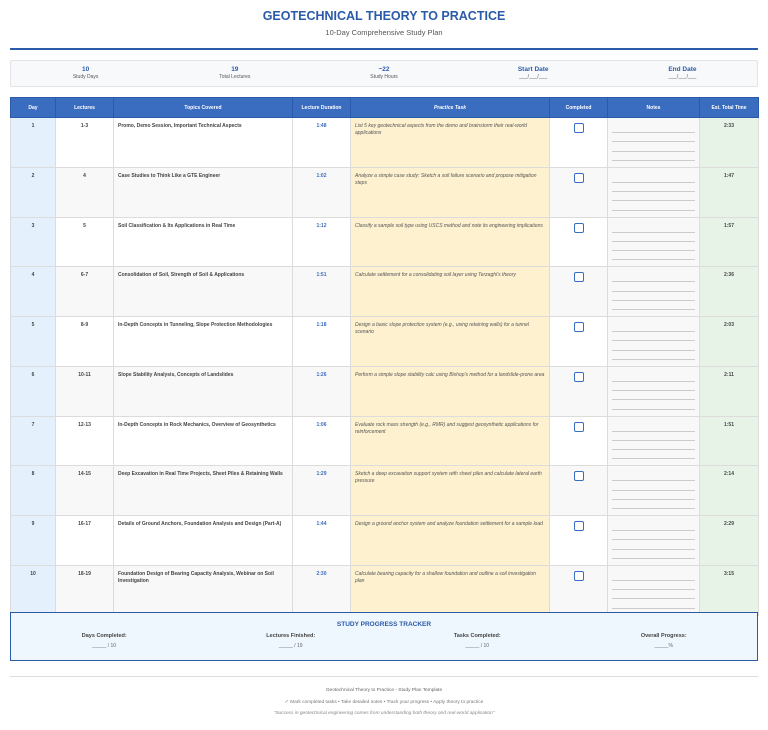 Image resolution: width=768 pixels, height=730 pixels. Describe the element at coordinates (664, 646) in the screenshot. I see `overall-progress-field: _____%` at that location.